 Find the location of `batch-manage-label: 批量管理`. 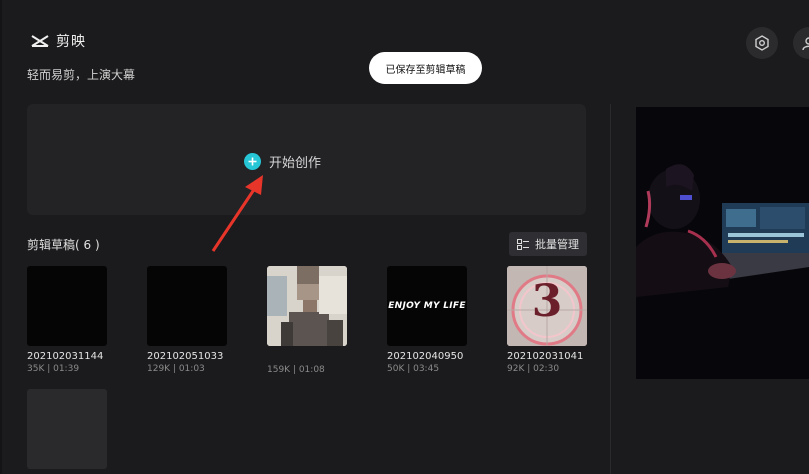

batch-manage-label: 批量管理 is located at coordinates (557, 244).